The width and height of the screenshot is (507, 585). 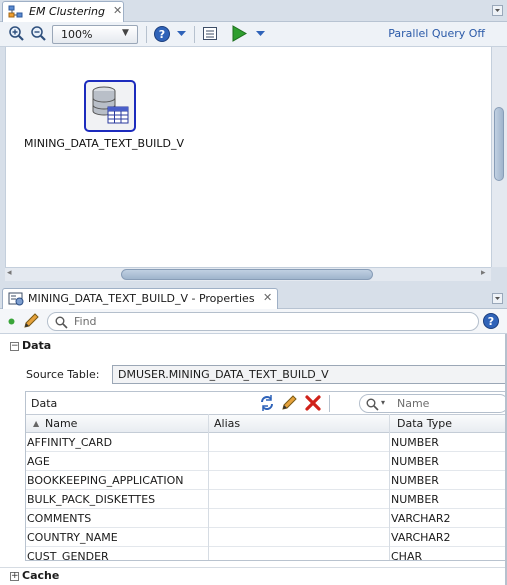 What do you see at coordinates (266, 442) in the screenshot?
I see `table-row: AFFINITY_CARD NUMBER` at bounding box center [266, 442].